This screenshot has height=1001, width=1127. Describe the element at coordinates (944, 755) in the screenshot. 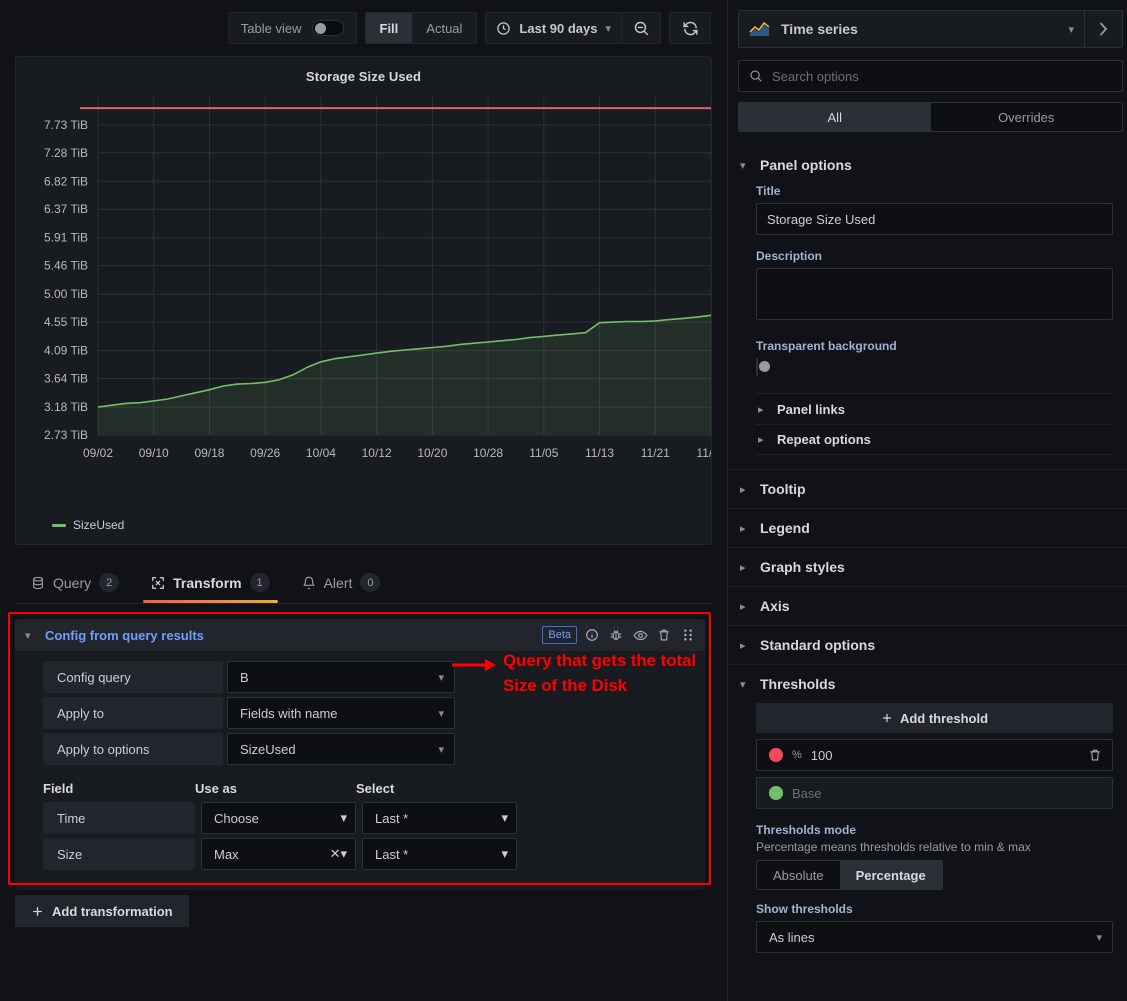

I see `threshold-value: 100` at that location.